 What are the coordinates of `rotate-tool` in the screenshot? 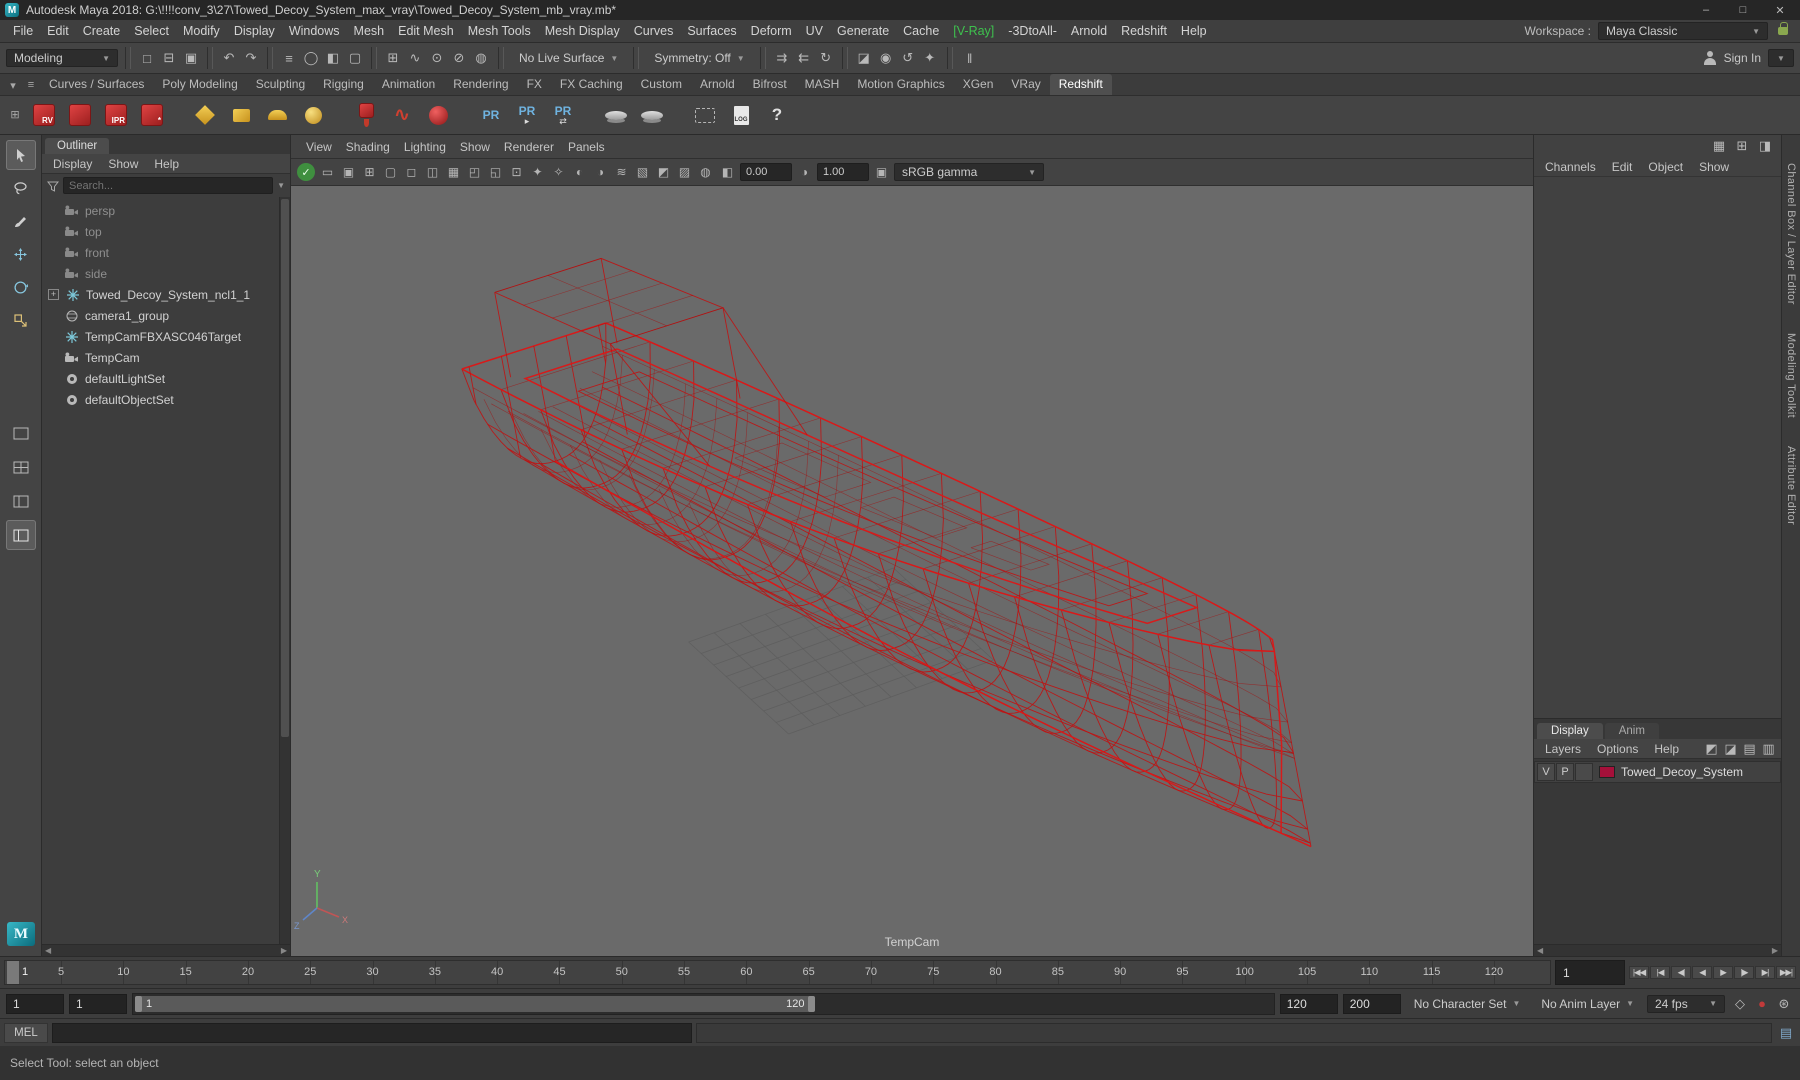 It's located at (21, 287).